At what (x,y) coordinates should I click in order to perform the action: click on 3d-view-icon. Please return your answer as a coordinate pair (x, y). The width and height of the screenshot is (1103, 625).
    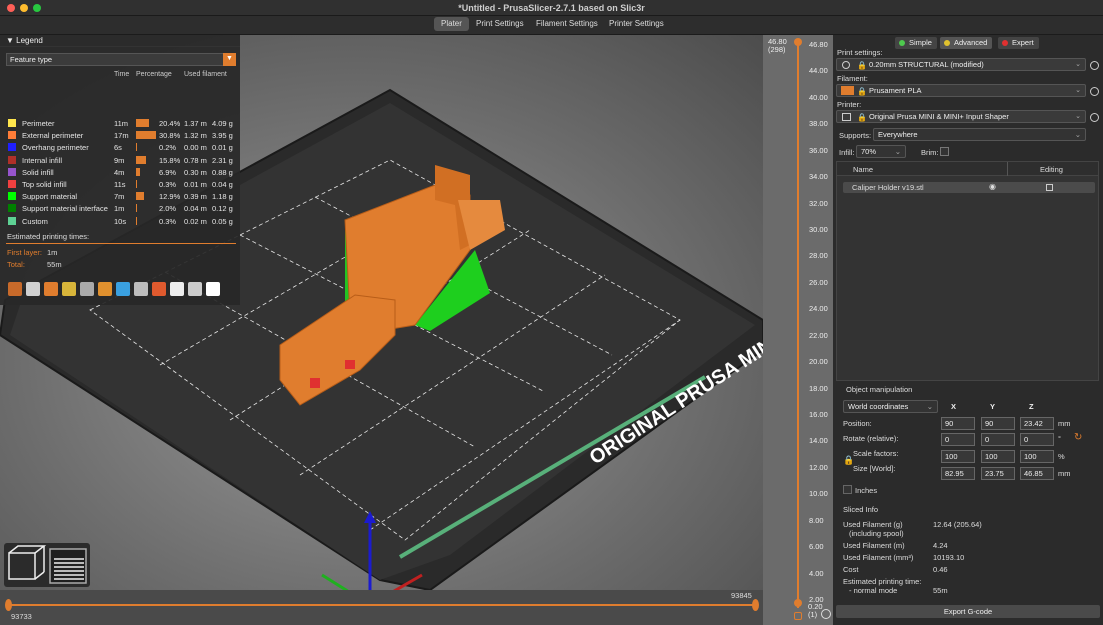
    Looking at the image, I should click on (22, 566).